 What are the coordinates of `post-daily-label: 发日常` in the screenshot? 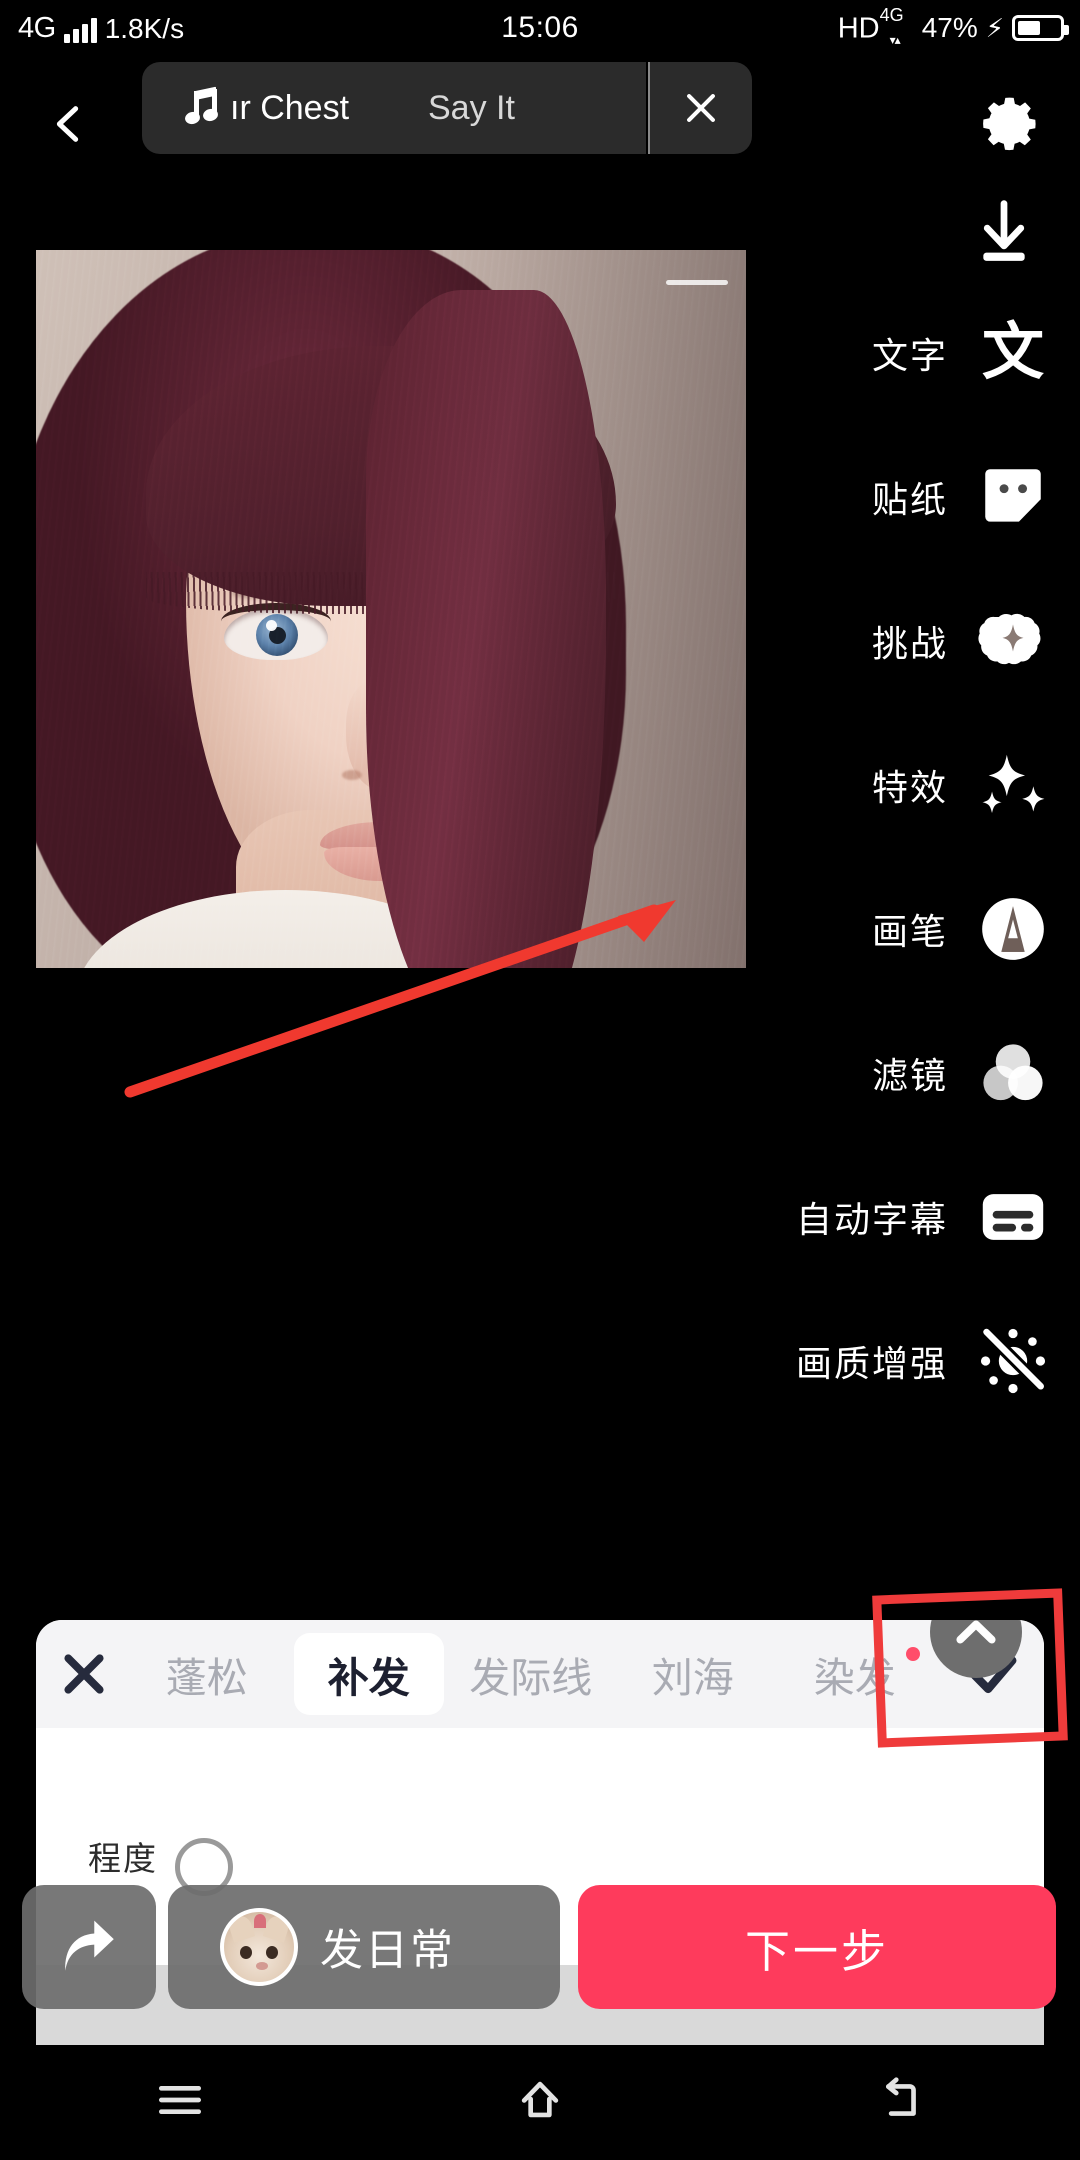 It's located at (387, 1951).